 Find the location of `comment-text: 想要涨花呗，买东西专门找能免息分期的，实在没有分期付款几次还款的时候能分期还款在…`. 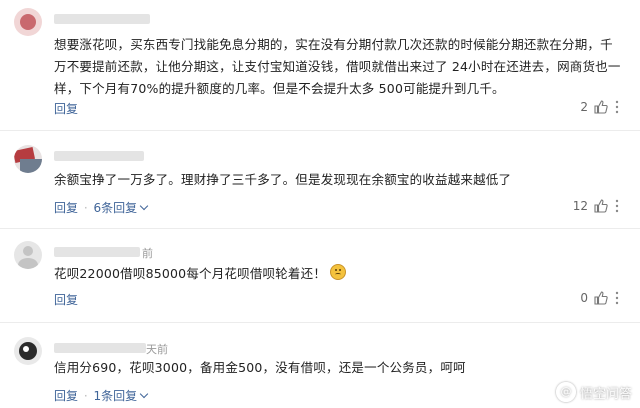

comment-text: 想要涨花呗，买东西专门找能免息分期的，实在没有分期付款几次还款的时候能分期还款在… is located at coordinates (337, 66).